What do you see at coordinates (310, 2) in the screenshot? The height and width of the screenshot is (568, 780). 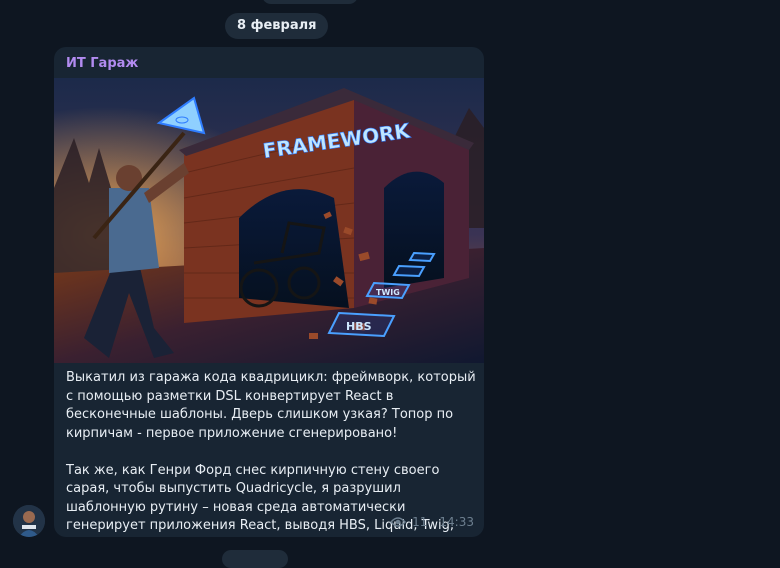 I see `previous-date-pill` at bounding box center [310, 2].